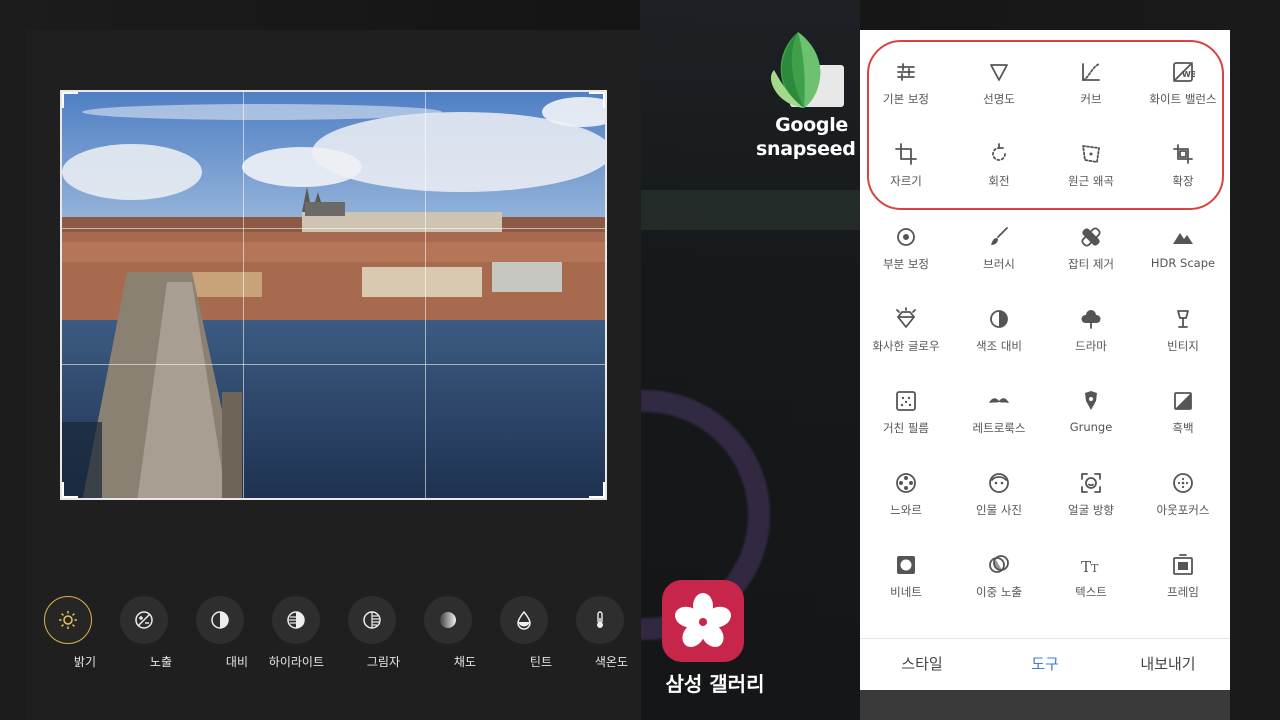 This screenshot has width=1280, height=720. I want to click on tab-tools: 도구, so click(1045, 663).